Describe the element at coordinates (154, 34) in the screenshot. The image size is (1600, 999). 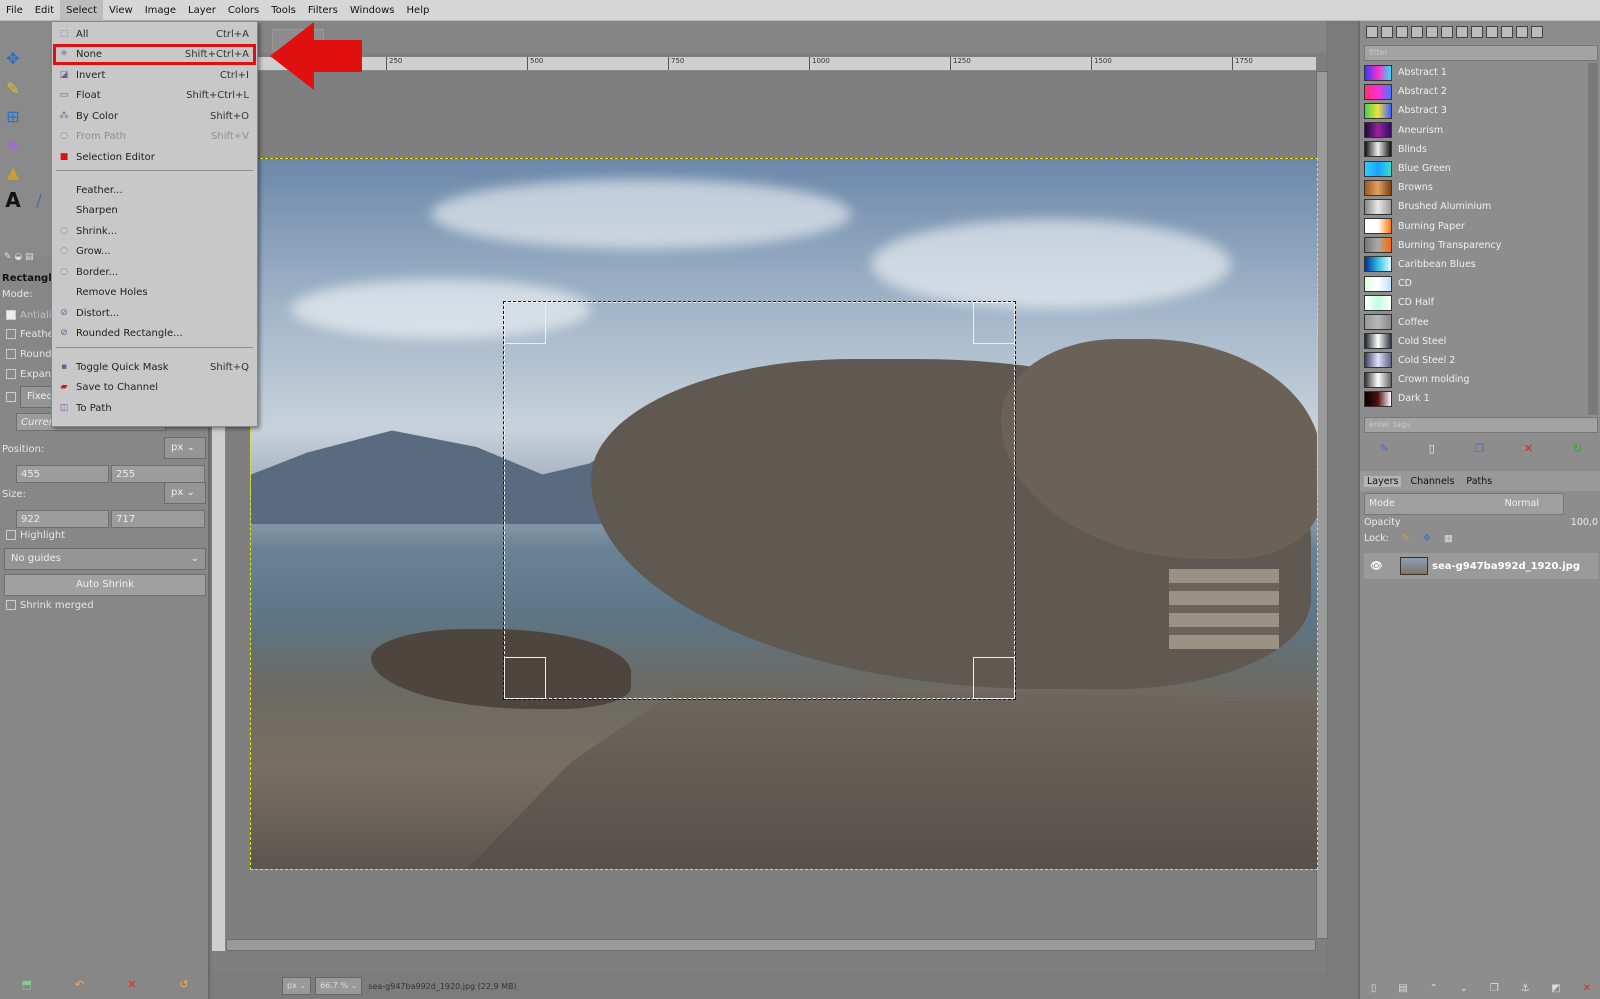
I see `select-menu-item: ⬚ All Ctrl+A` at that location.